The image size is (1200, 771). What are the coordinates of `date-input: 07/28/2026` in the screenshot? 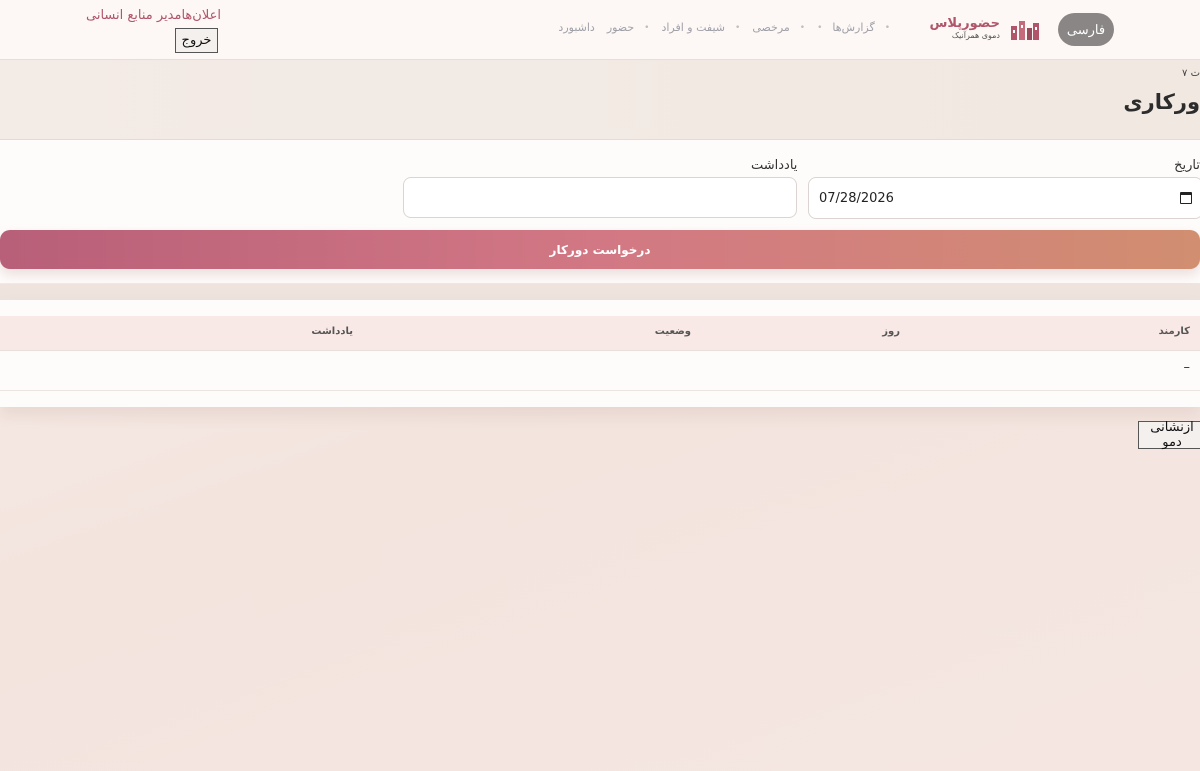 It's located at (1004, 198).